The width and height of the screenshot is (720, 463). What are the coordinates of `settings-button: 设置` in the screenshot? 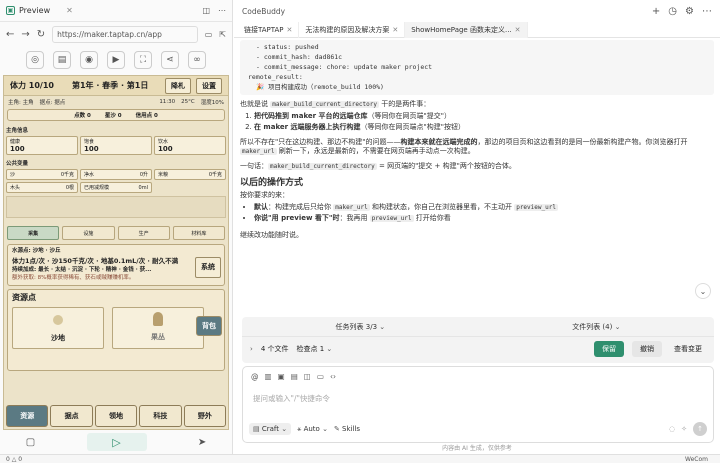 It's located at (209, 85).